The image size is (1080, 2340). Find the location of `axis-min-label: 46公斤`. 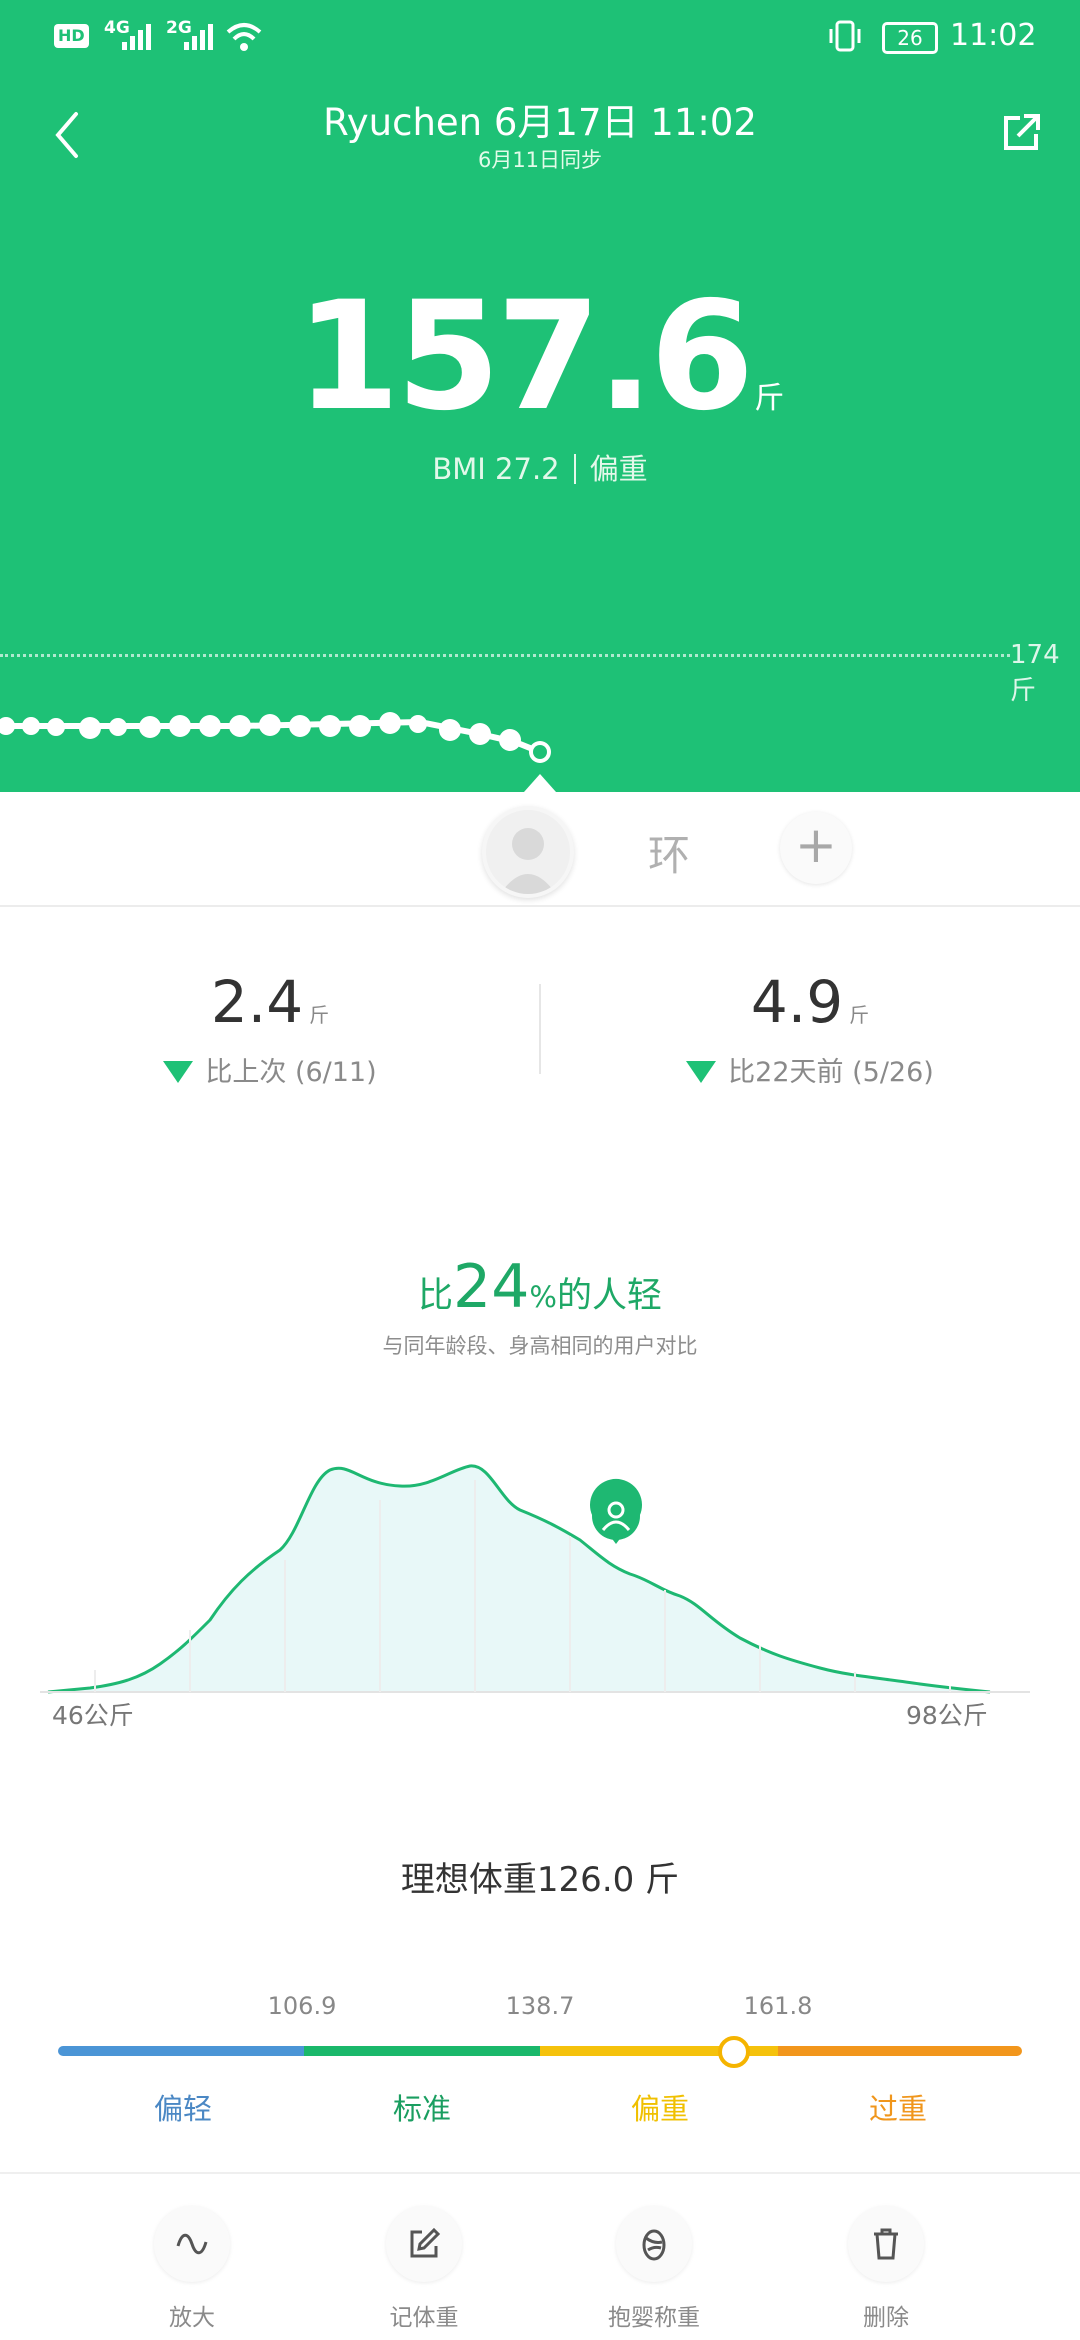

axis-min-label: 46公斤 is located at coordinates (93, 1715).